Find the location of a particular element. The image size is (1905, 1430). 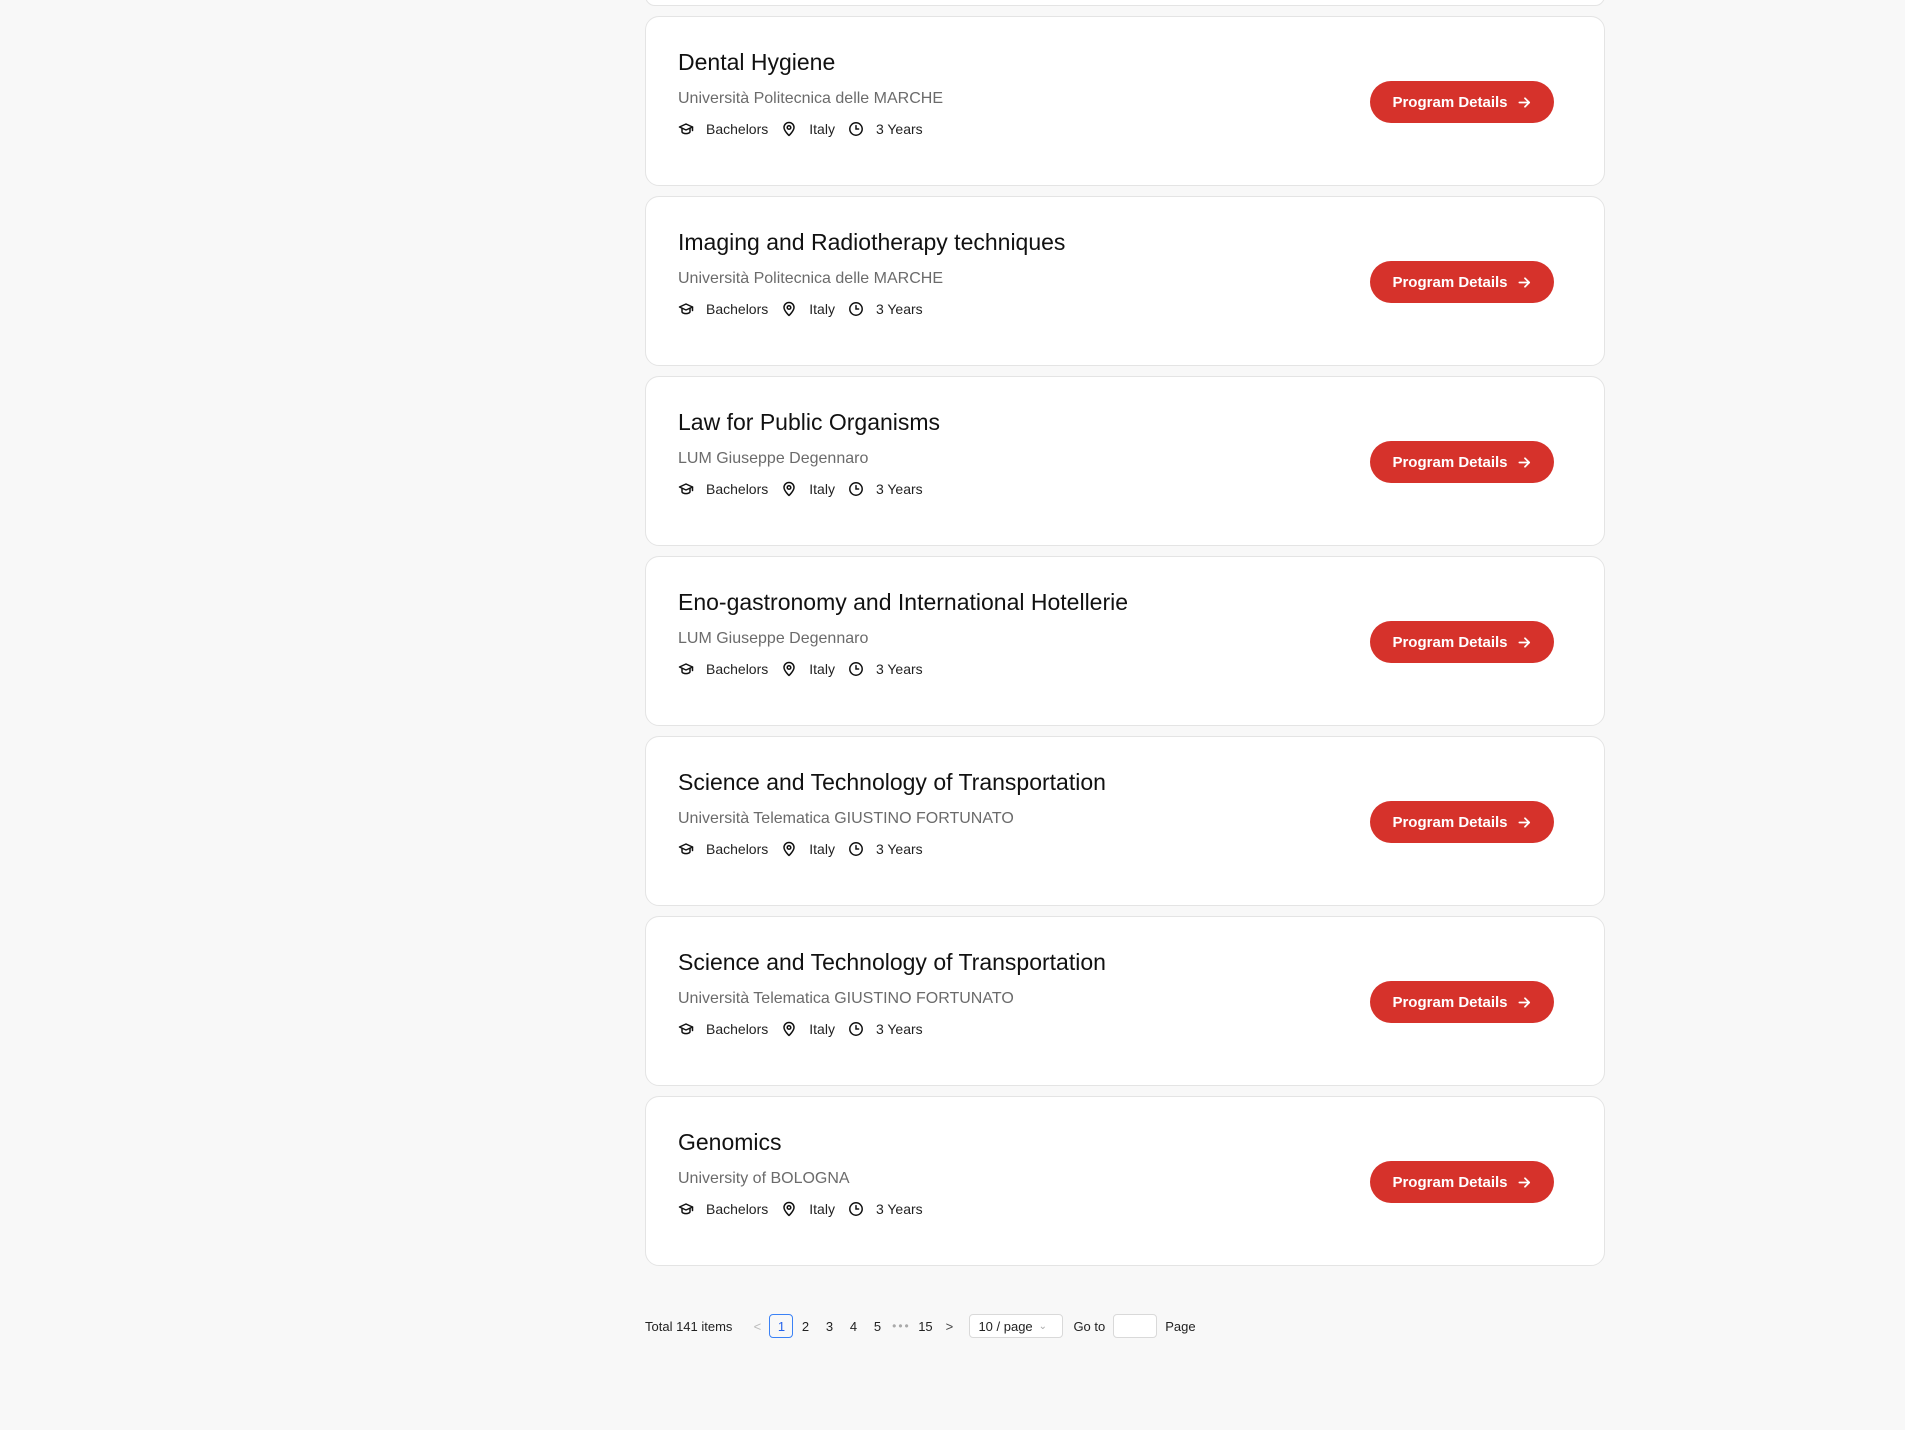

page-4: 4 is located at coordinates (853, 1326).